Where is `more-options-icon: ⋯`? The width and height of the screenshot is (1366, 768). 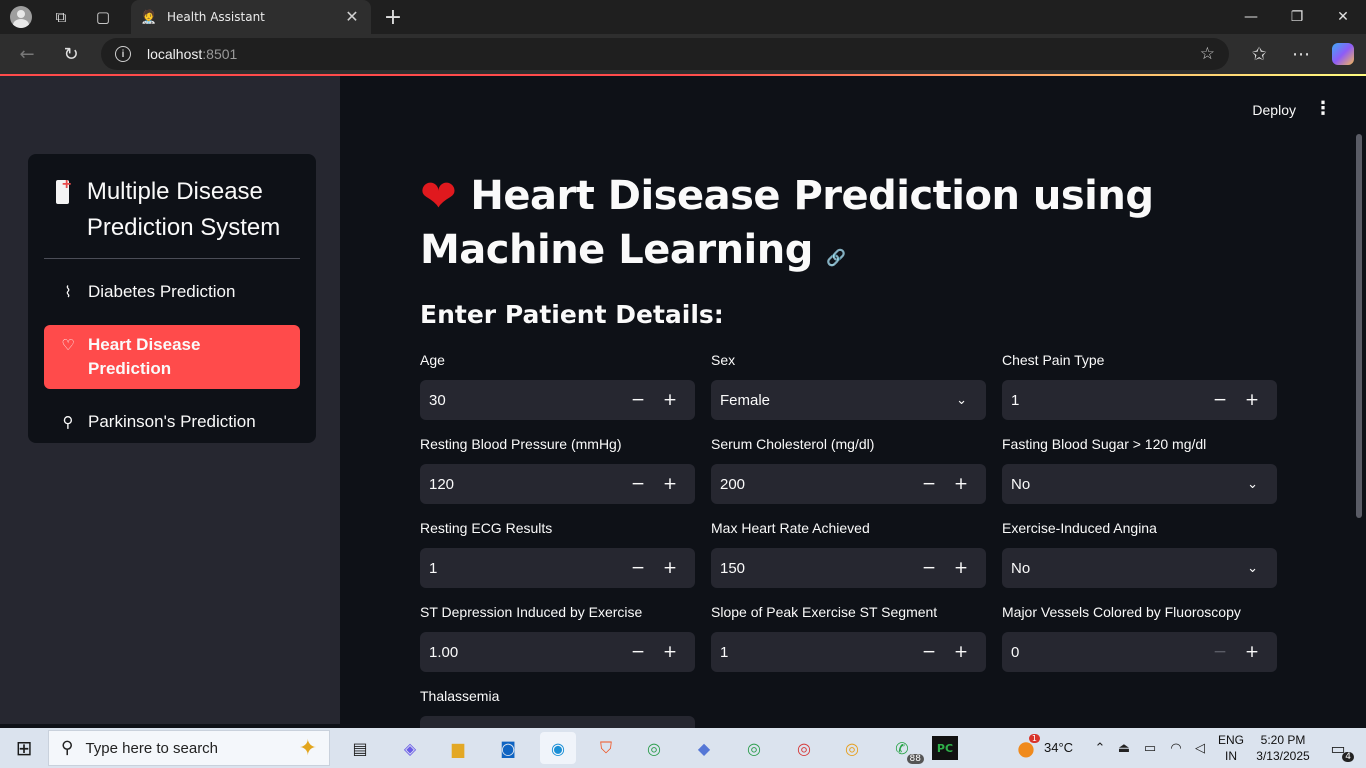
more-options-icon: ⋯ is located at coordinates (1301, 54).